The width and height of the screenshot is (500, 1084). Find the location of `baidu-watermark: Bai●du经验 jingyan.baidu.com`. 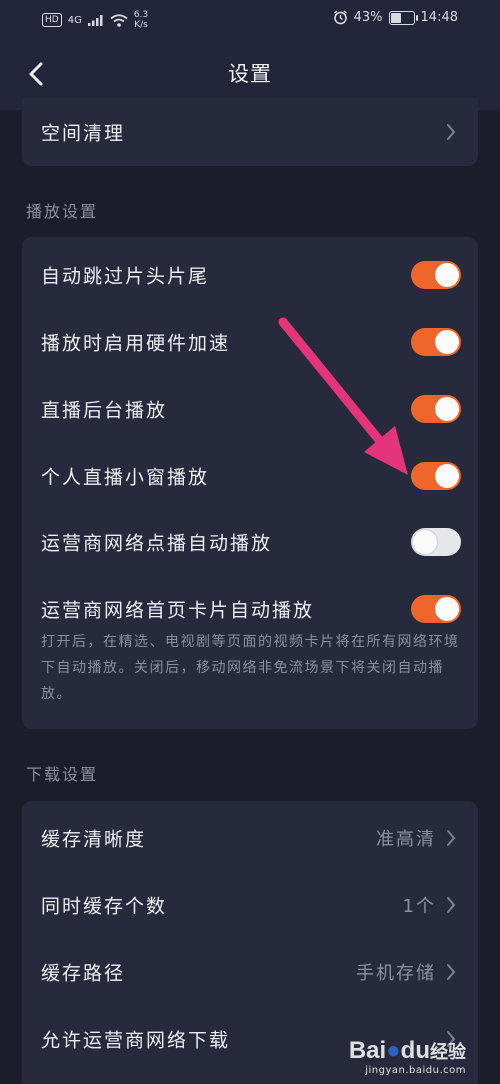

baidu-watermark: Bai●du经验 jingyan.baidu.com is located at coordinates (407, 1056).